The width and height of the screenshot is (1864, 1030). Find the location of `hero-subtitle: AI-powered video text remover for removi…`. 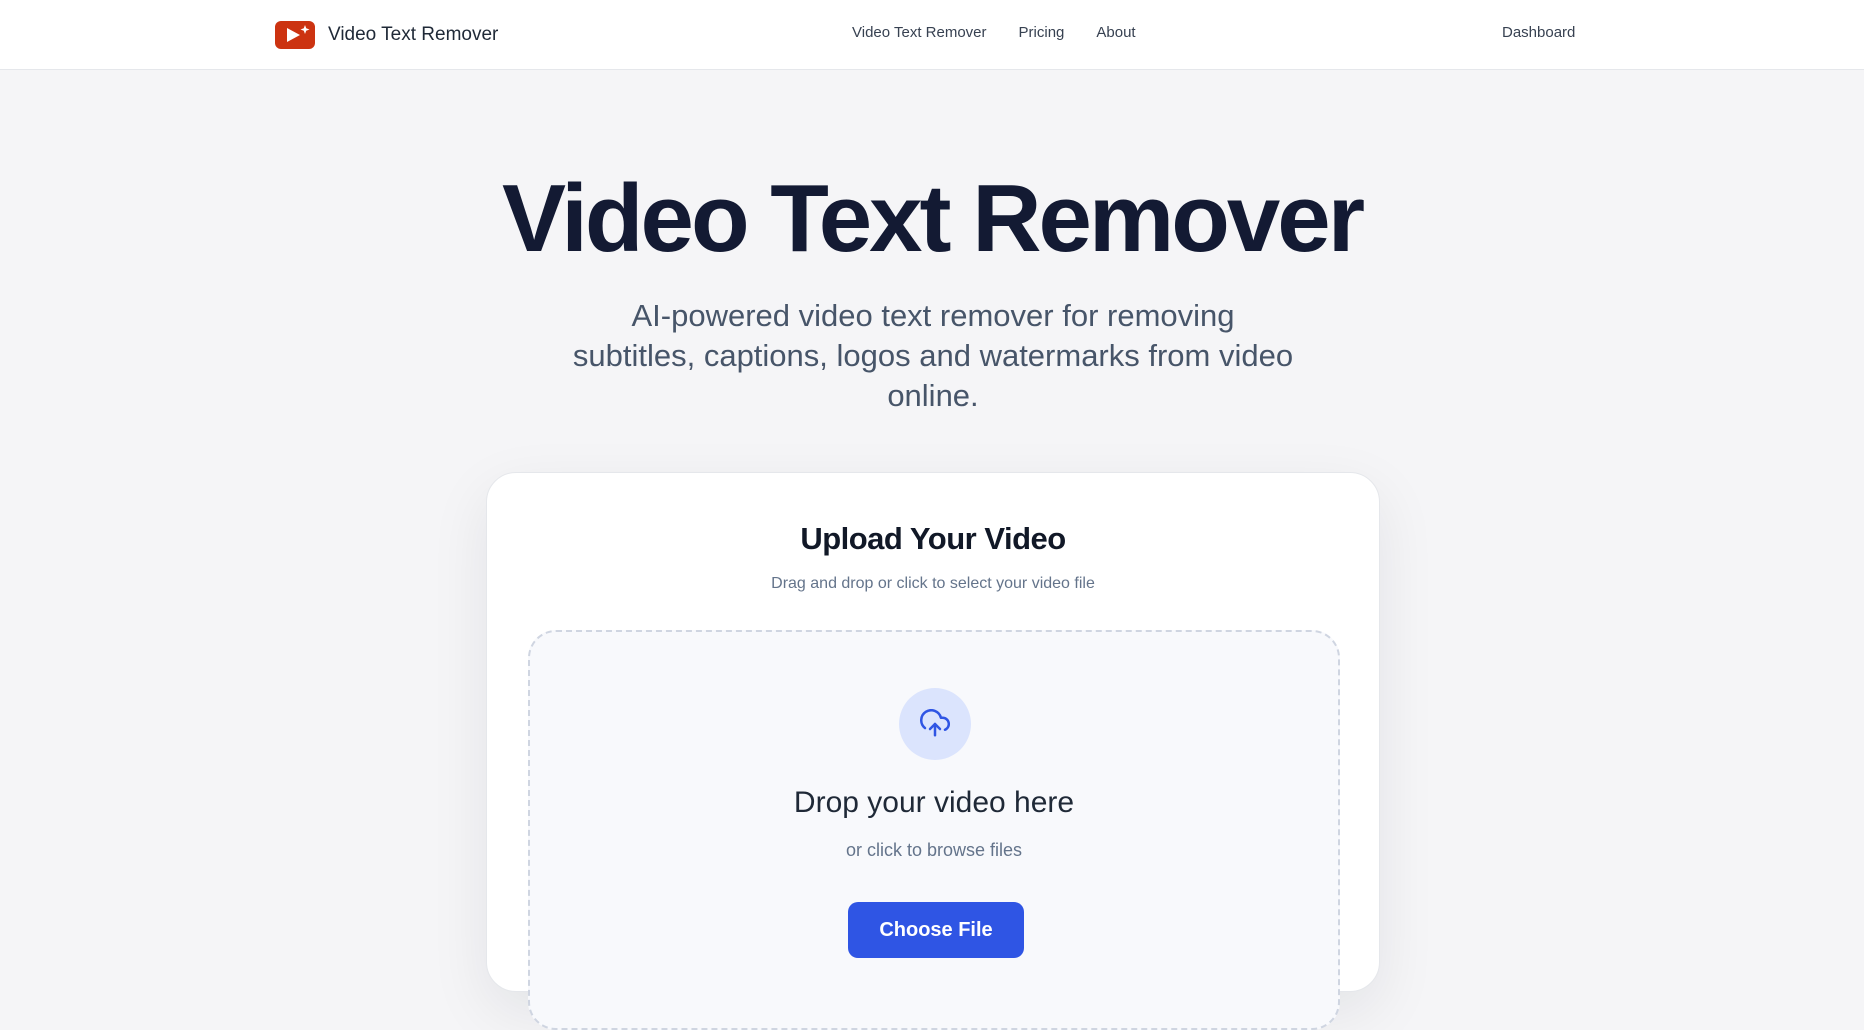

hero-subtitle: AI-powered video text remover for removi… is located at coordinates (933, 355).